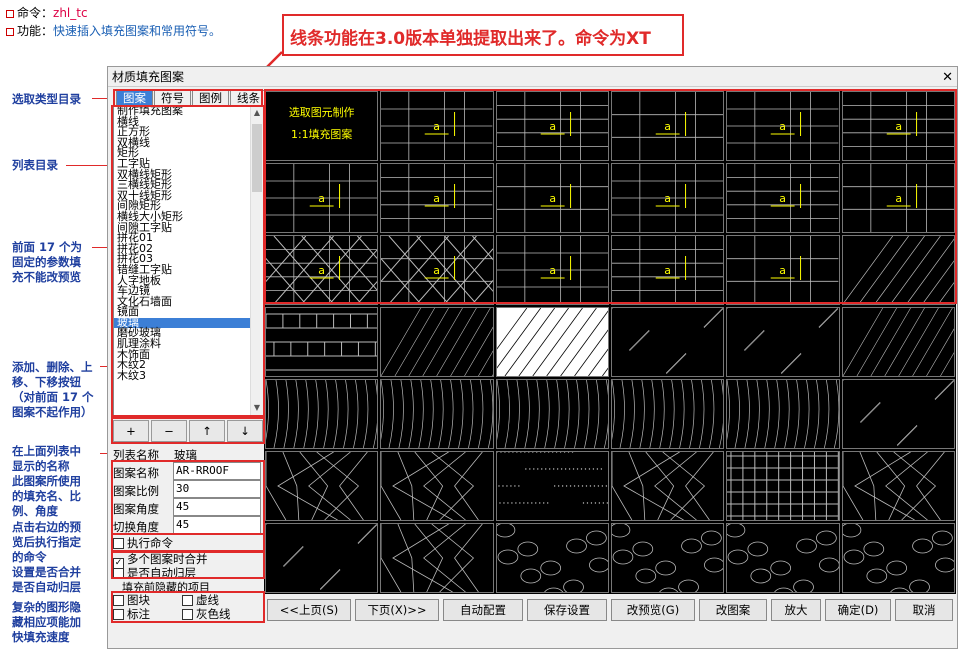  What do you see at coordinates (200, 600) in the screenshot?
I see `hide-dashed-checkbox: 虚线` at bounding box center [200, 600].